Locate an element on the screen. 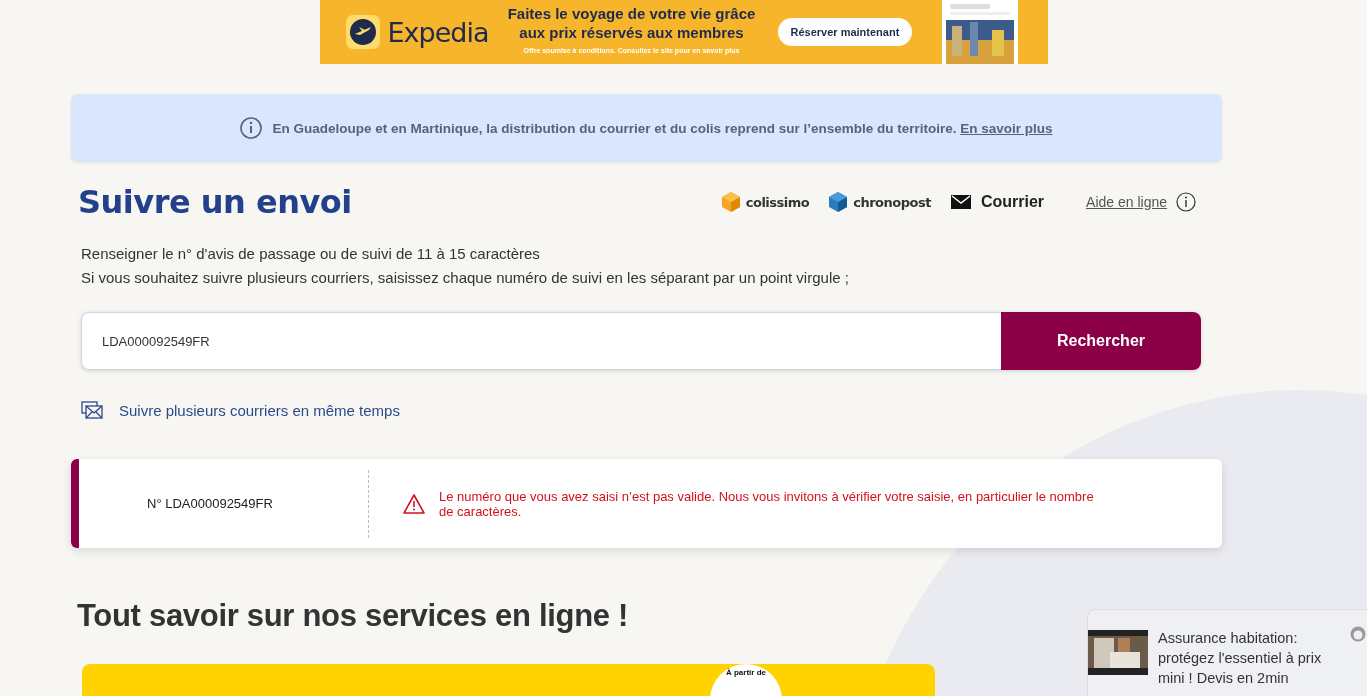 This screenshot has height=696, width=1367. badge-text: À partir de is located at coordinates (746, 673).